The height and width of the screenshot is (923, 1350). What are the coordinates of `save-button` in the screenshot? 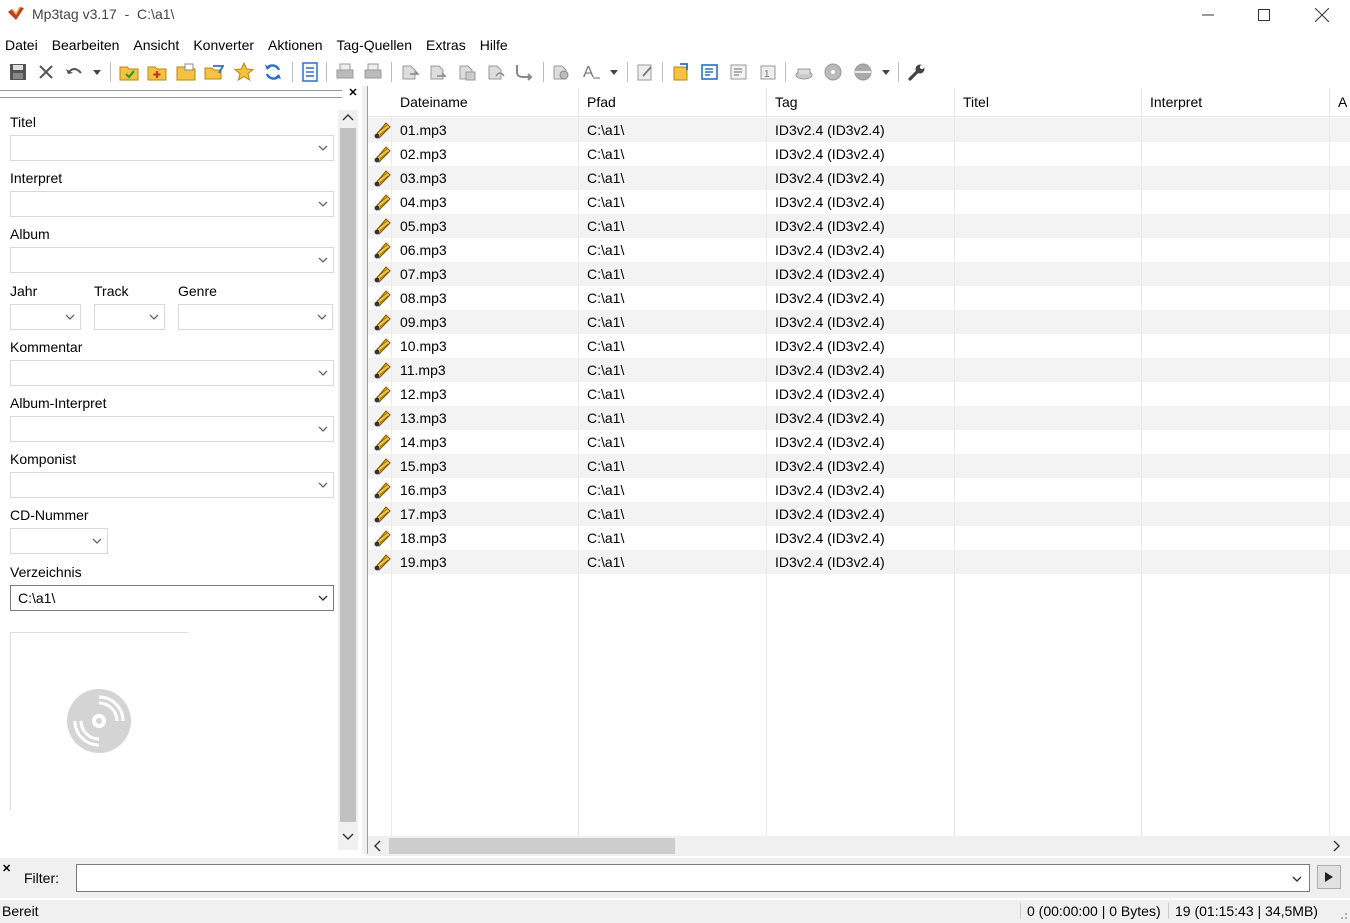 It's located at (18, 72).